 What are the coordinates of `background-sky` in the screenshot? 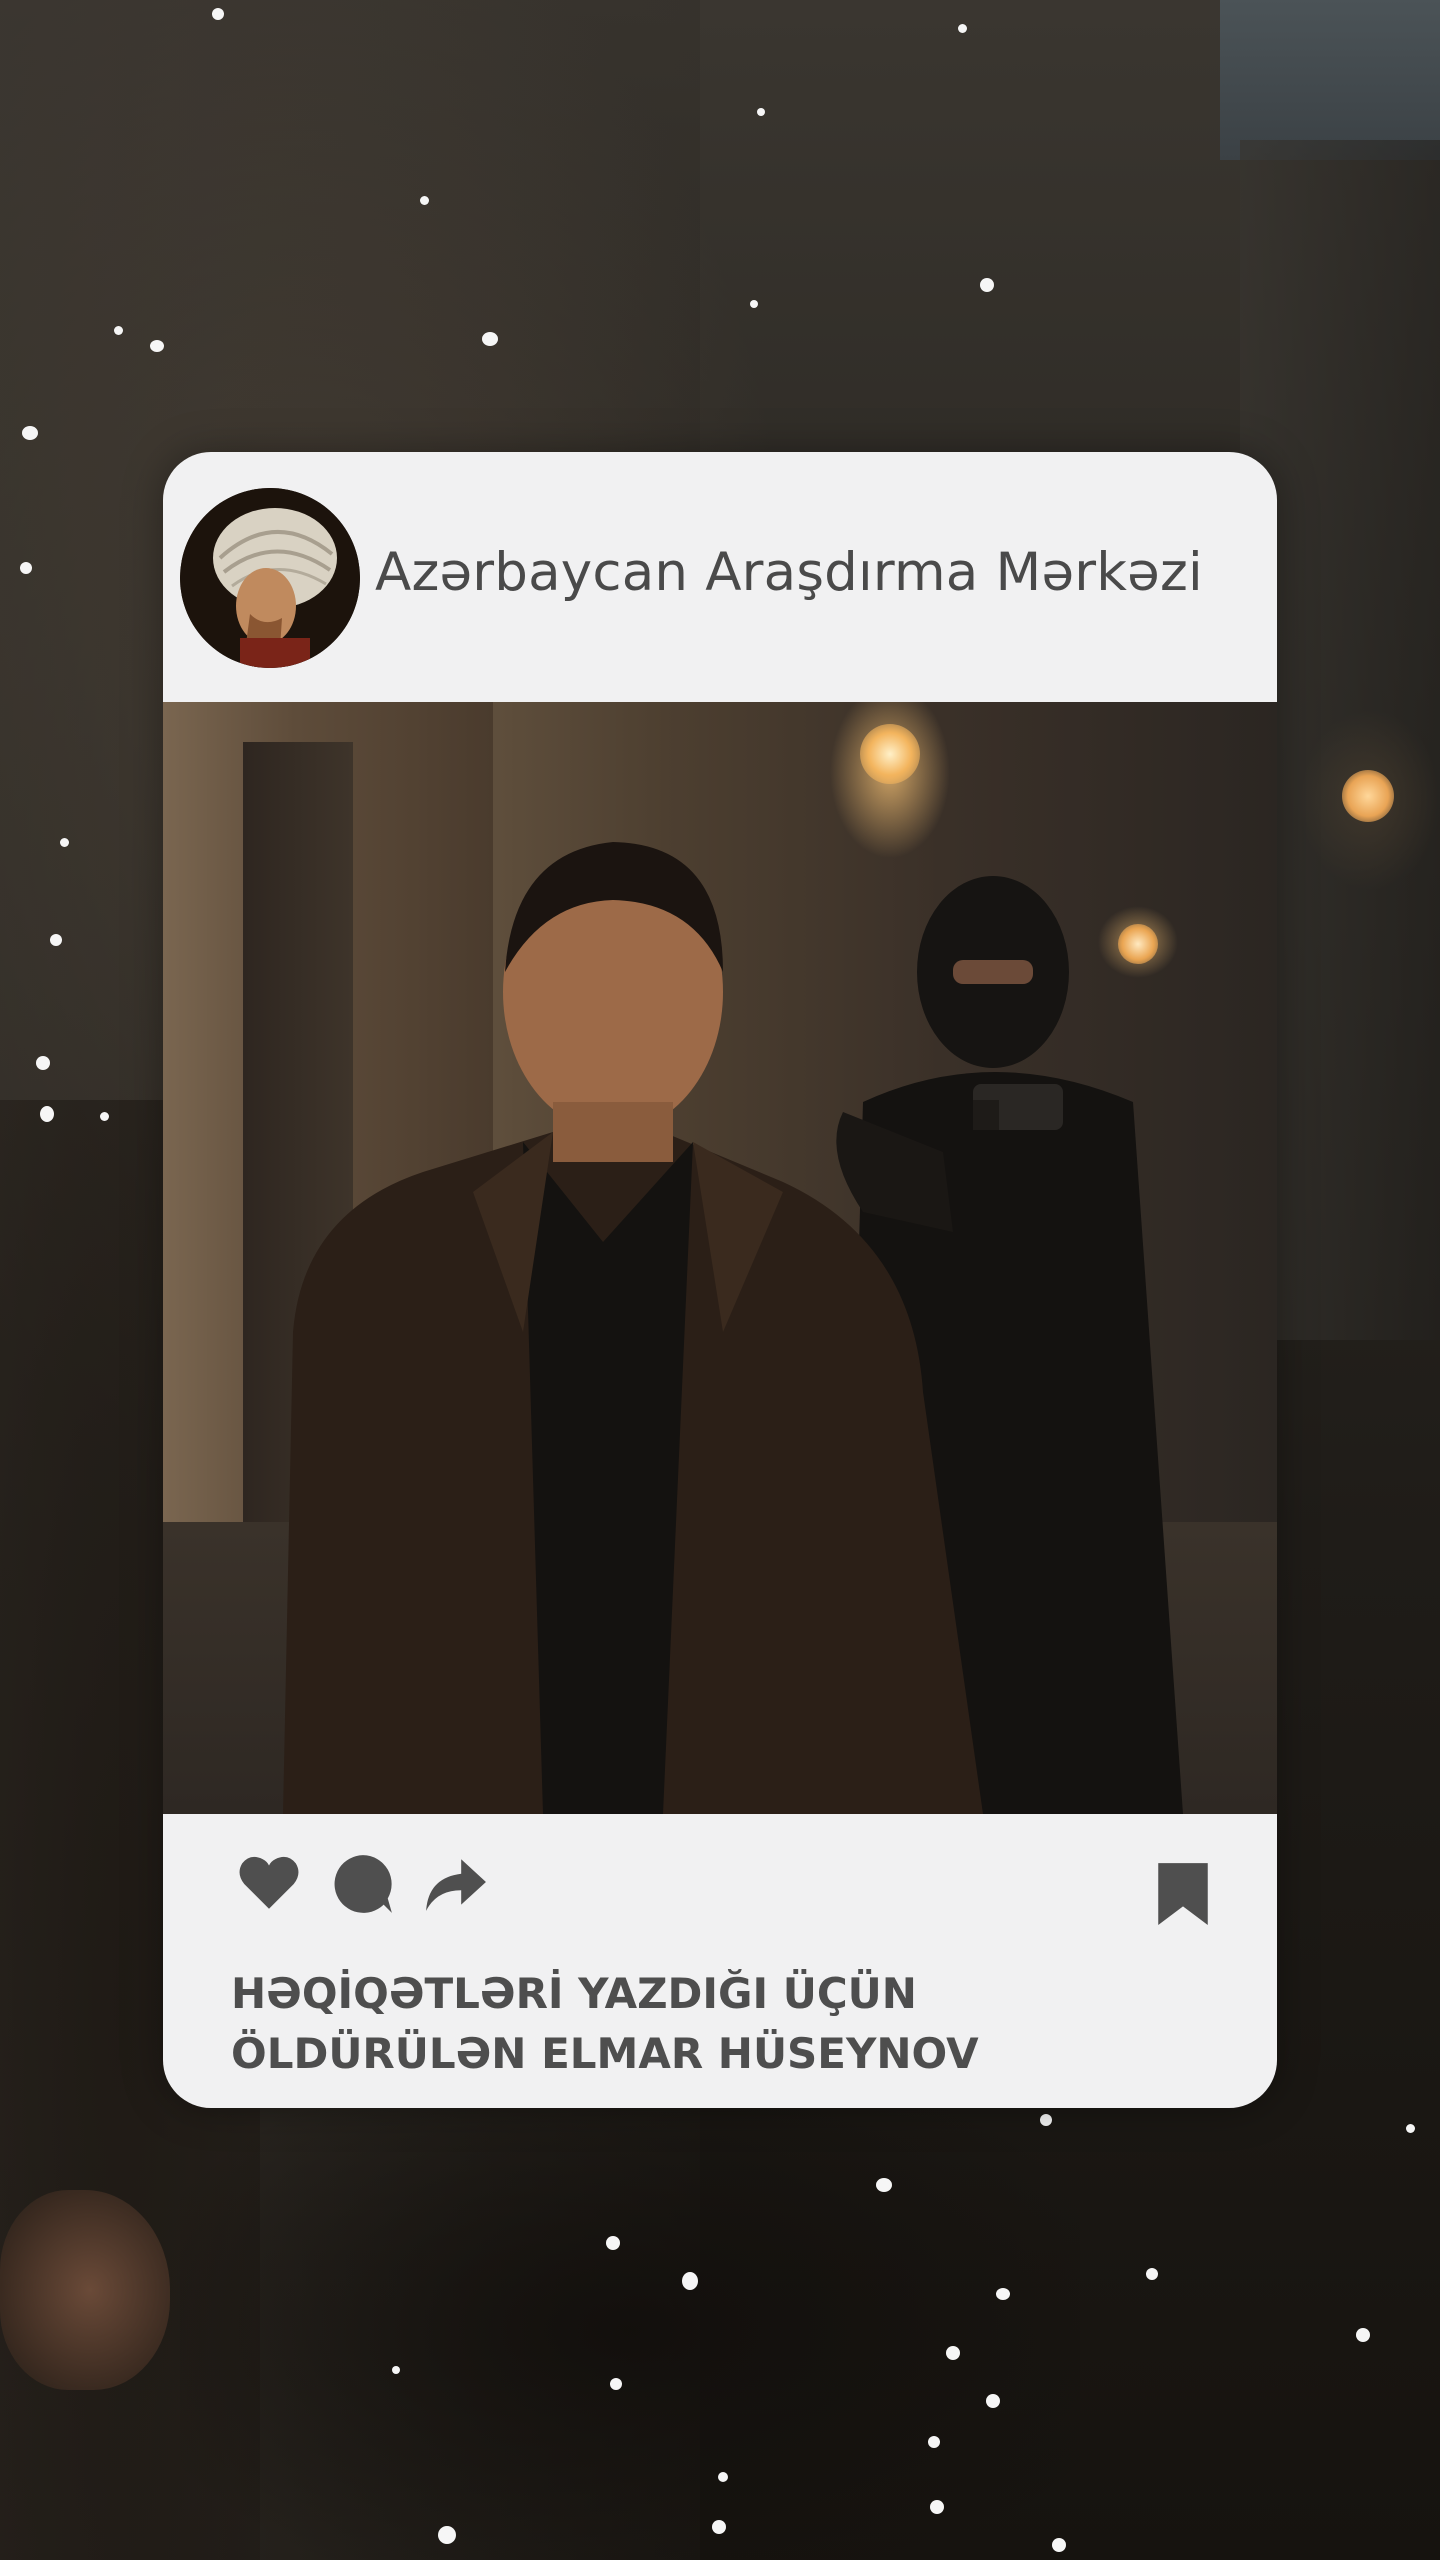 It's located at (1330, 80).